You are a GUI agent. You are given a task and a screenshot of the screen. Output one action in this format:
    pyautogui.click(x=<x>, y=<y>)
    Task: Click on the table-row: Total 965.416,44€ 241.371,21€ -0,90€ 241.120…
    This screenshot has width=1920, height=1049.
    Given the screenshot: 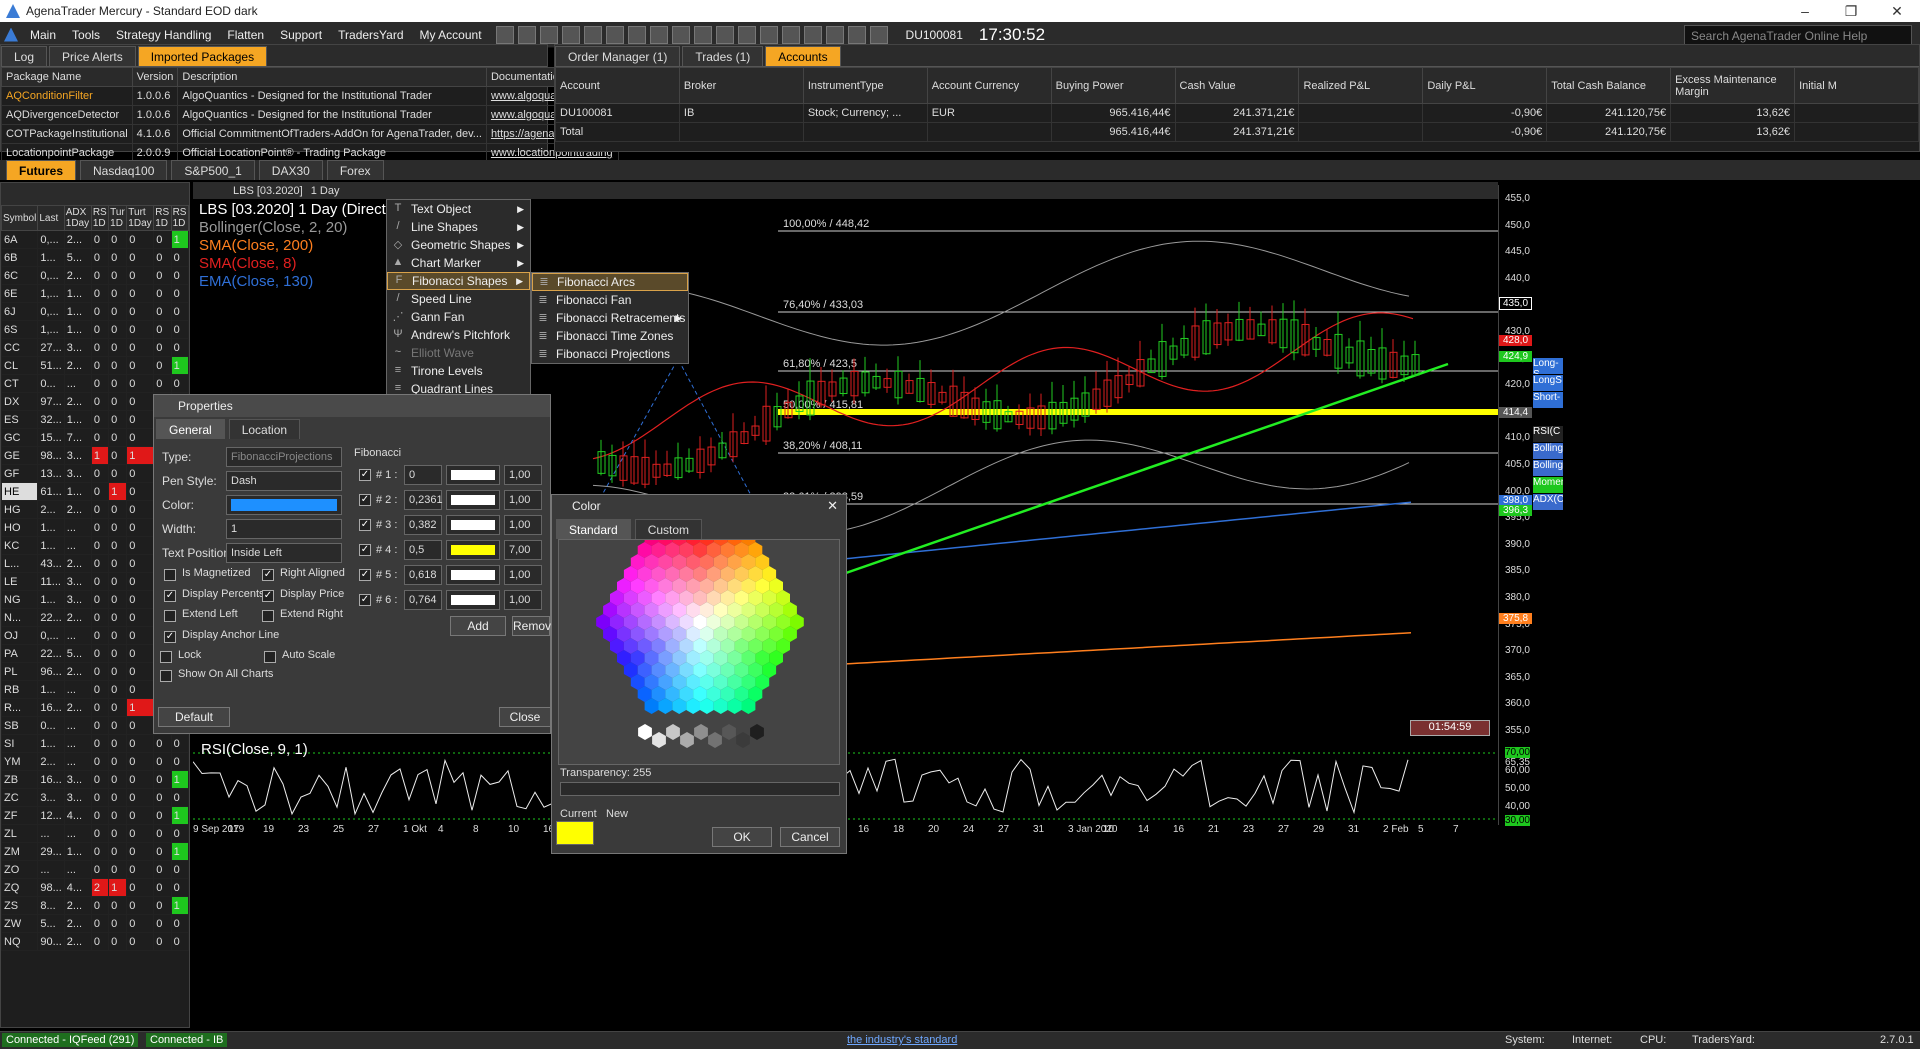 What is the action you would take?
    pyautogui.click(x=1237, y=132)
    